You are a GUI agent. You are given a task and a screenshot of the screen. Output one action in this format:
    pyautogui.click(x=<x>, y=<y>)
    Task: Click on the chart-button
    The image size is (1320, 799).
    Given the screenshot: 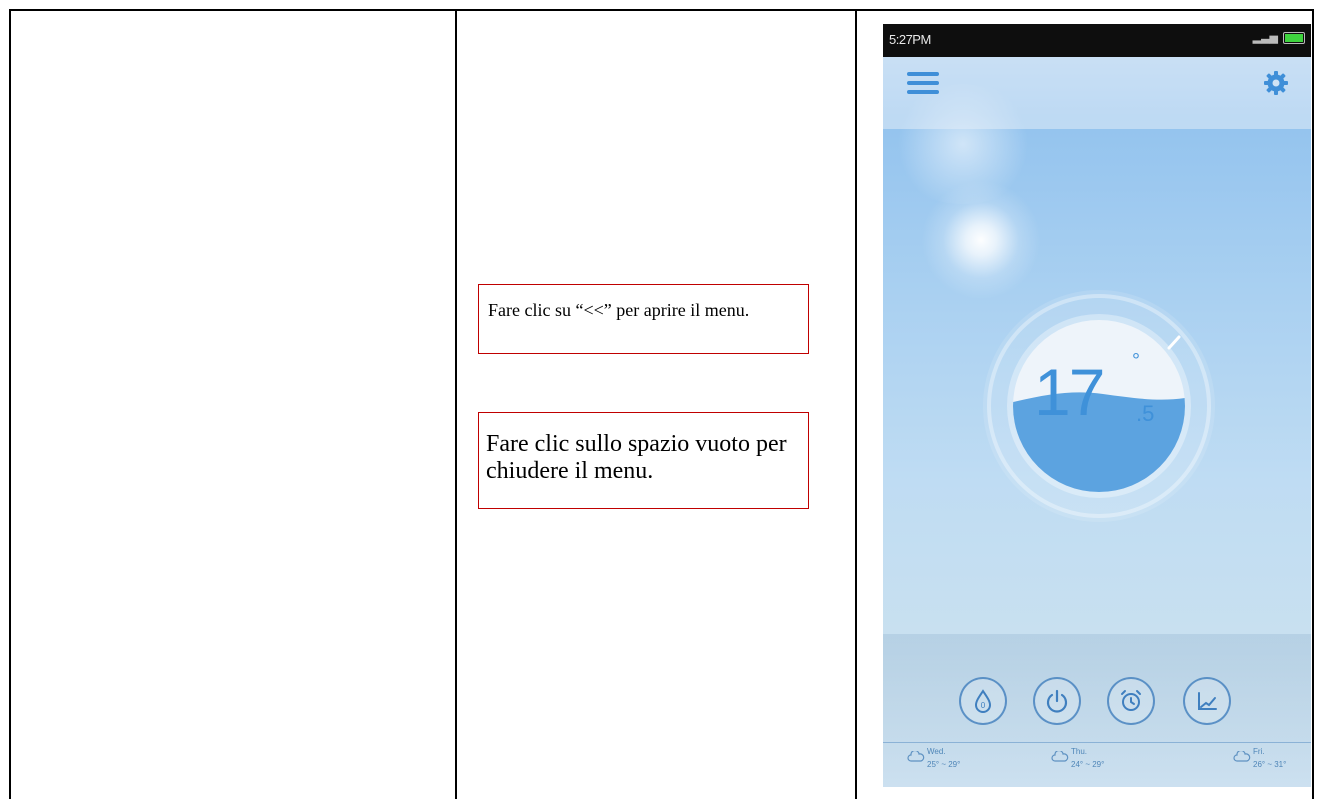 What is the action you would take?
    pyautogui.click(x=1207, y=701)
    